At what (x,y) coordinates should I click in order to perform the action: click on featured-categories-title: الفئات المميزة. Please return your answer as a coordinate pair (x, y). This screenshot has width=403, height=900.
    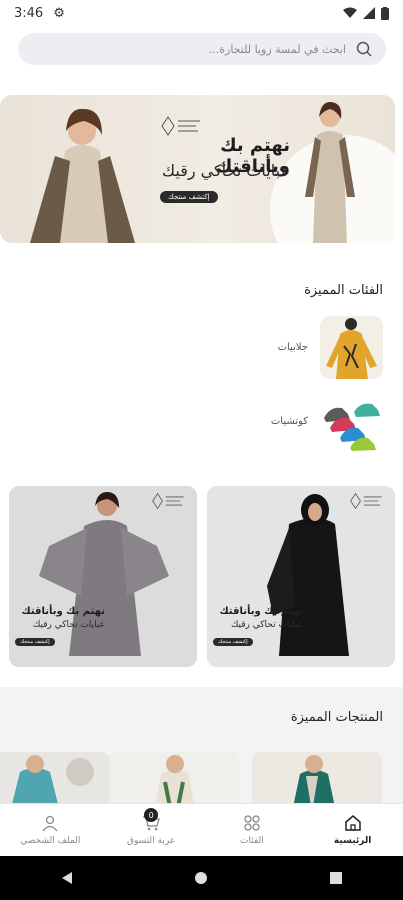
    Looking at the image, I should click on (343, 290).